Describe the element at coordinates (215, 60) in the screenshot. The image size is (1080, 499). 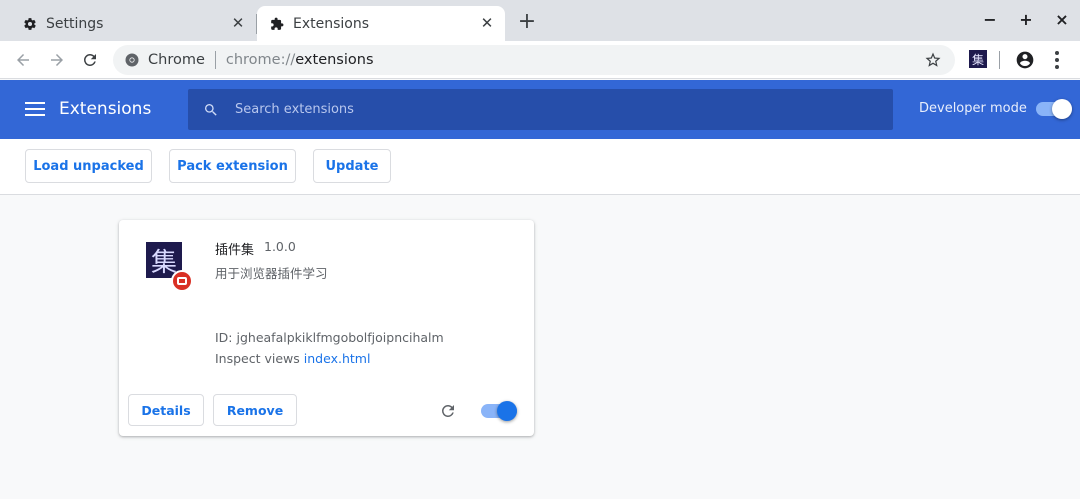
I see `omnibox-divider` at that location.